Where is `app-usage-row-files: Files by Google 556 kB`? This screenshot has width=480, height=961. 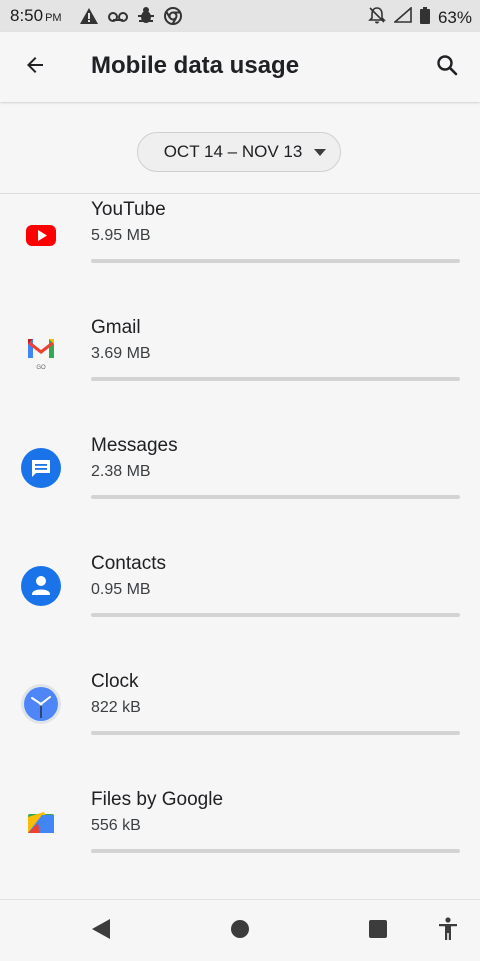
app-usage-row-files: Files by Google 556 kB is located at coordinates (240, 843).